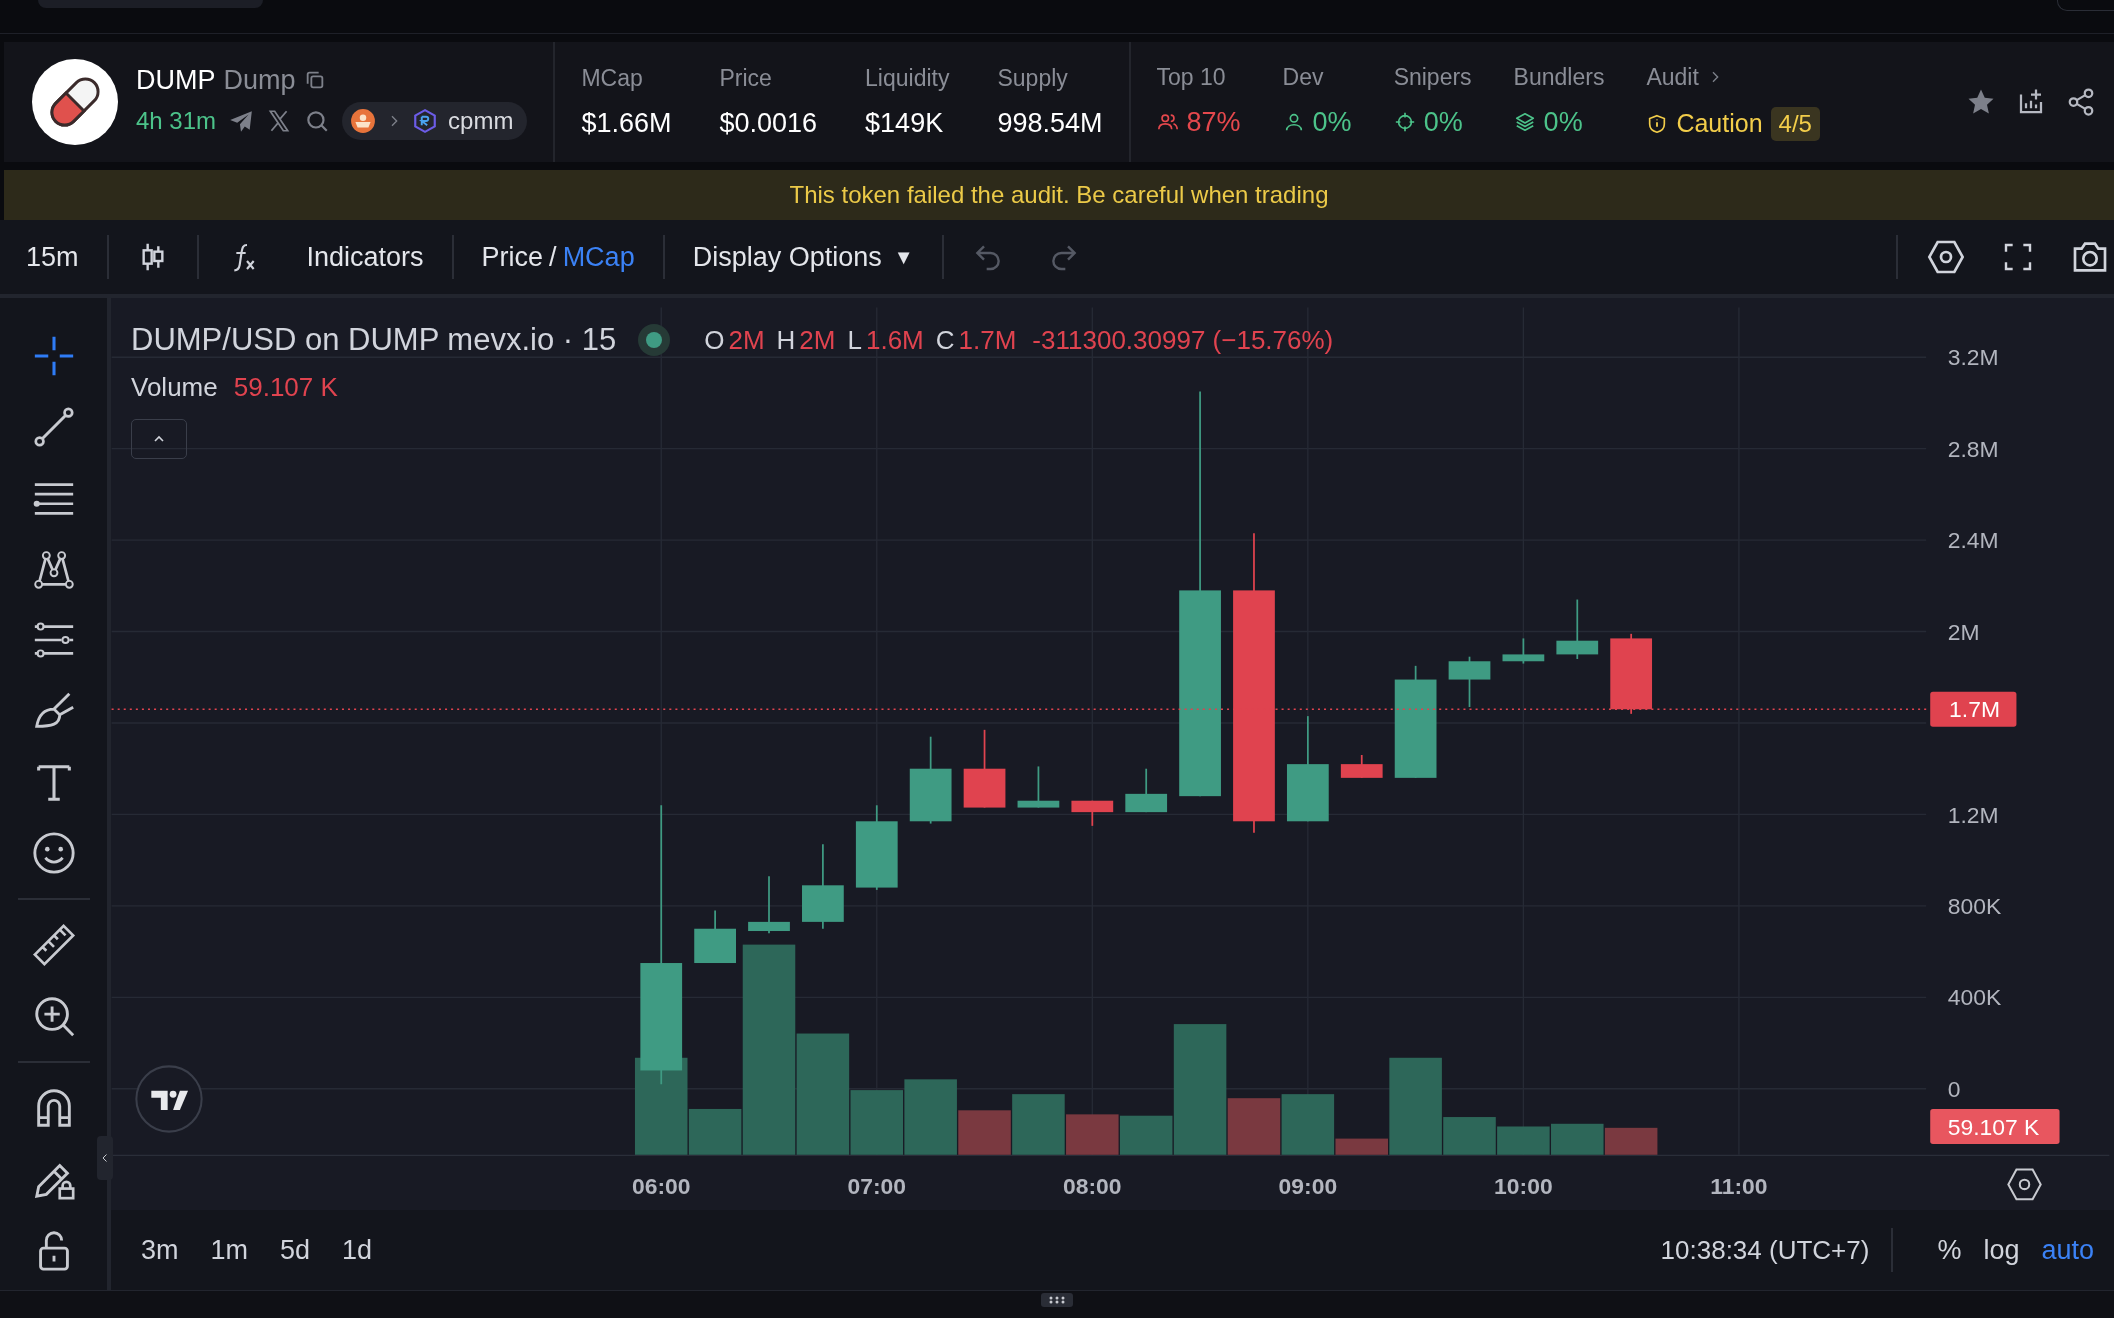 This screenshot has width=2114, height=1318. I want to click on stat-value: $0.0016, so click(768, 123).